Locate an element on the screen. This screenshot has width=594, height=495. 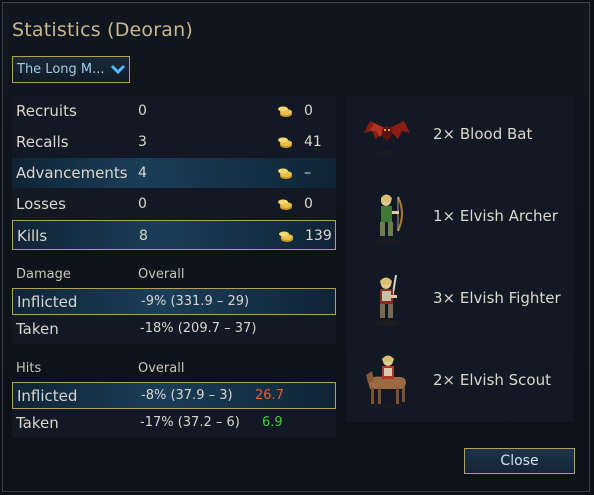
row-label: Losses is located at coordinates (41, 204).